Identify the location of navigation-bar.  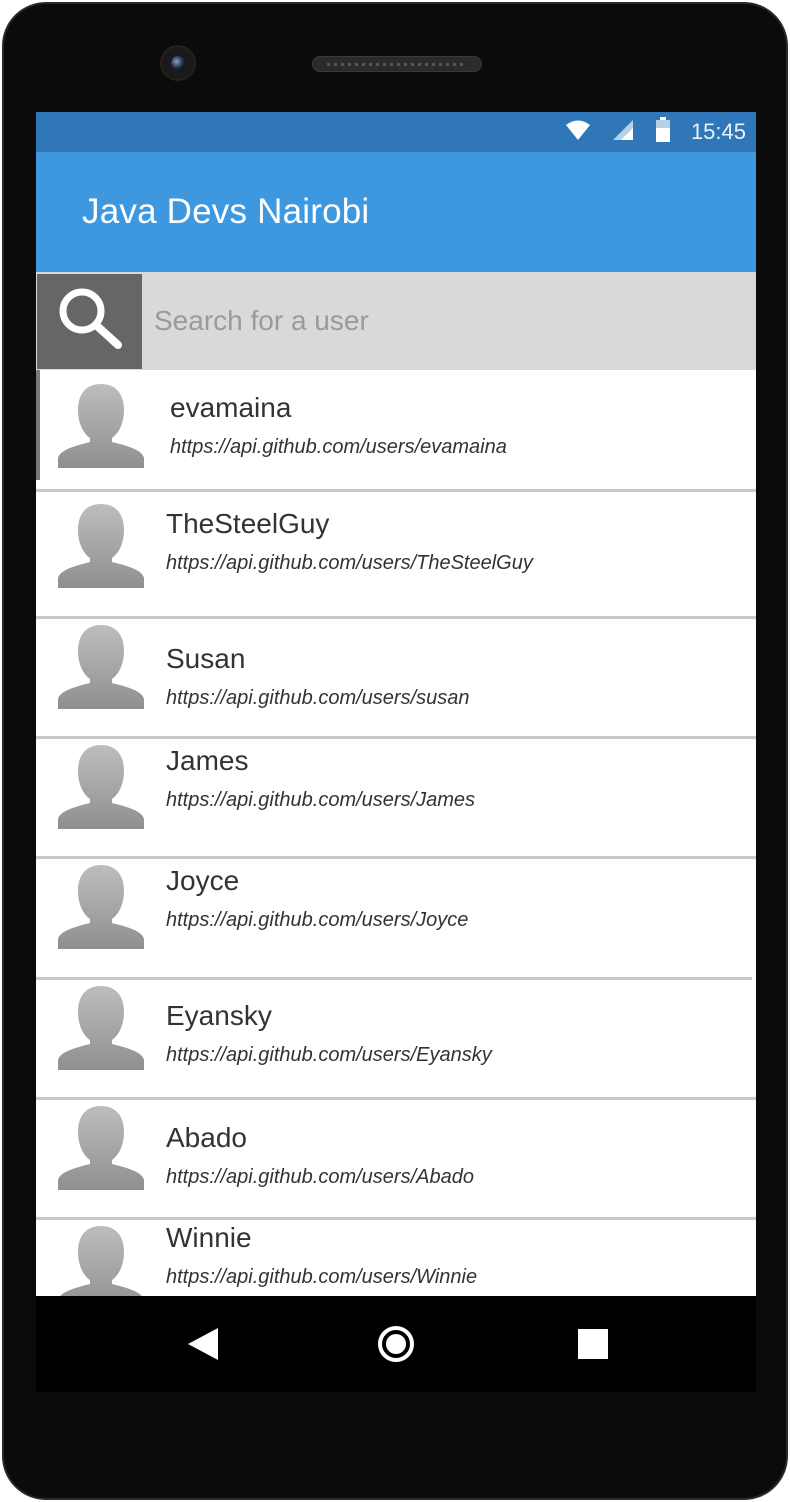
(396, 1344).